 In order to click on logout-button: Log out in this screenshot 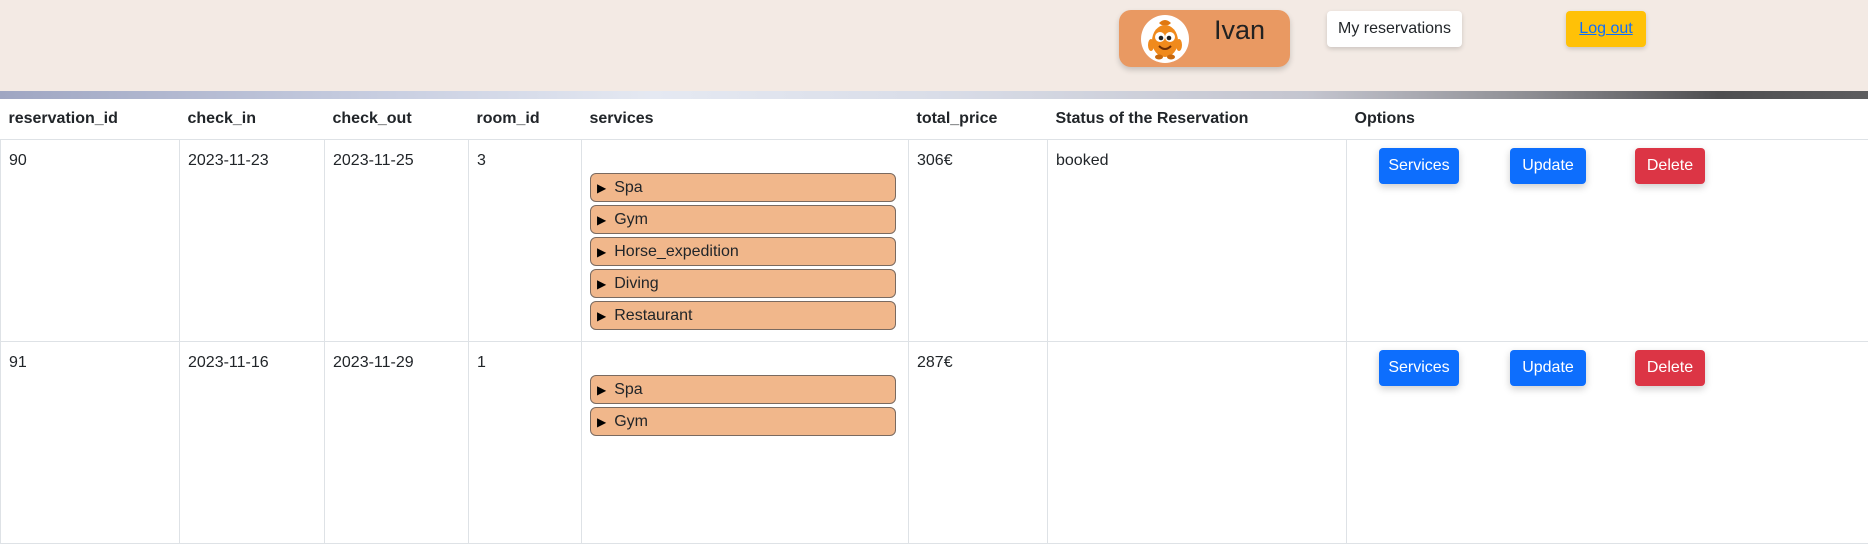, I will do `click(1606, 29)`.